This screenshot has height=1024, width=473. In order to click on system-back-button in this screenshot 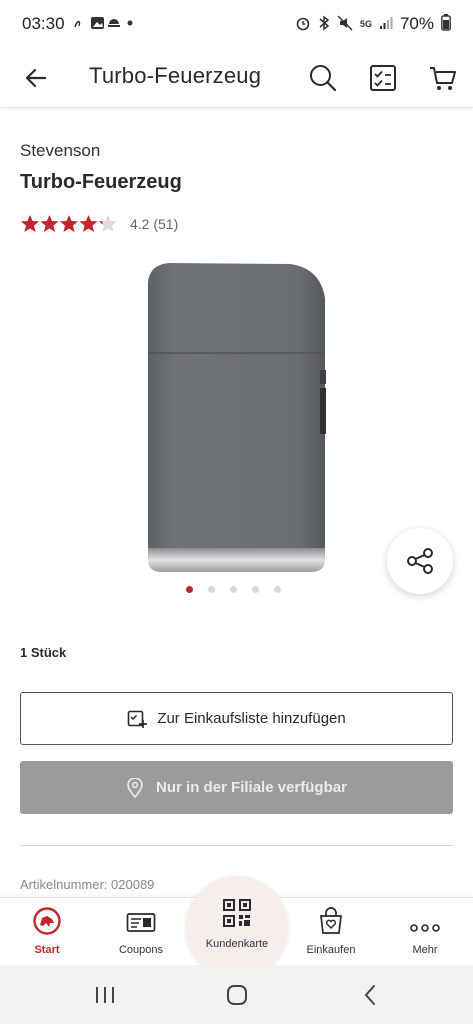, I will do `click(370, 995)`.